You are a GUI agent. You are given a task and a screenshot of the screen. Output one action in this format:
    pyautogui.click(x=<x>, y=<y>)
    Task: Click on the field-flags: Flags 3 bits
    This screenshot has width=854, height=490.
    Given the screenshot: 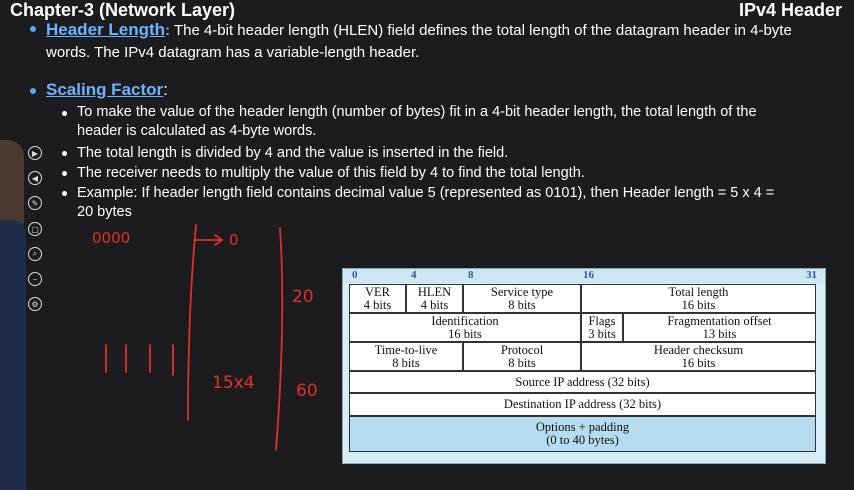 What is the action you would take?
    pyautogui.click(x=602, y=327)
    